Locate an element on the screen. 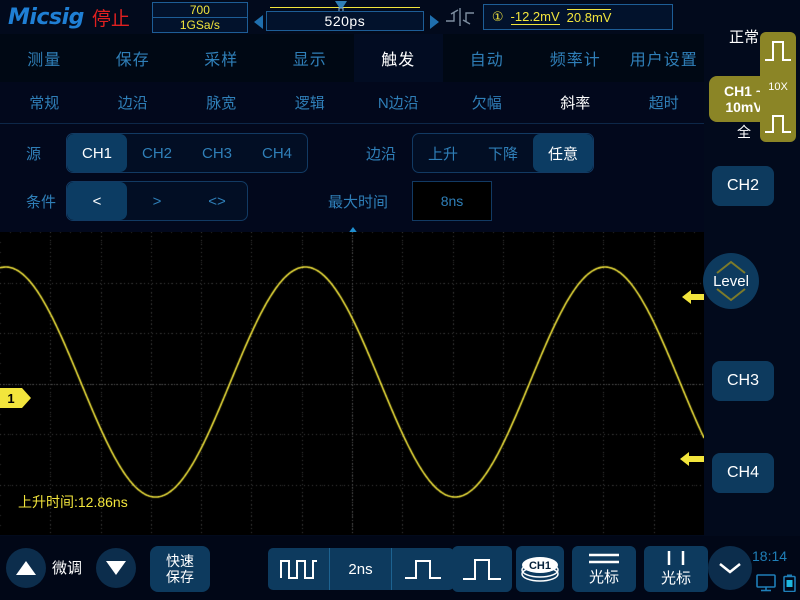 The height and width of the screenshot is (600, 800). probe-attenuation-strip: 10X is located at coordinates (778, 87).